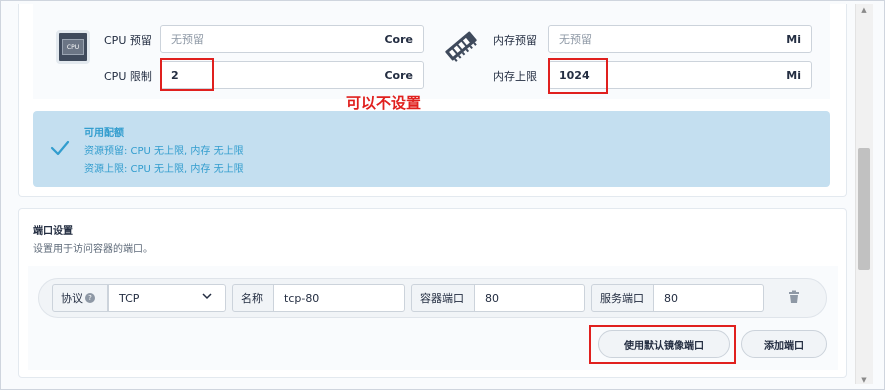 Image resolution: width=885 pixels, height=390 pixels. I want to click on quota-title: 可用配额, so click(104, 133).